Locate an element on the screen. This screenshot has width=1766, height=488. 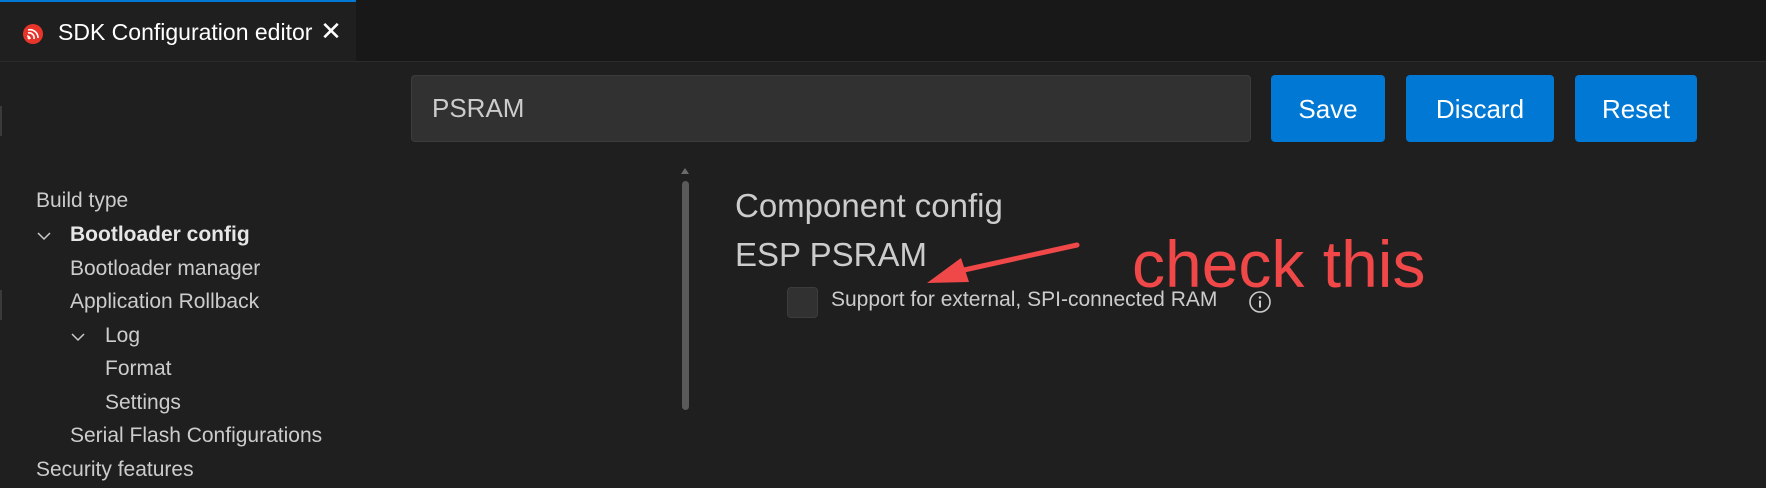
sidebar-item-label: Security features is located at coordinates (115, 469).